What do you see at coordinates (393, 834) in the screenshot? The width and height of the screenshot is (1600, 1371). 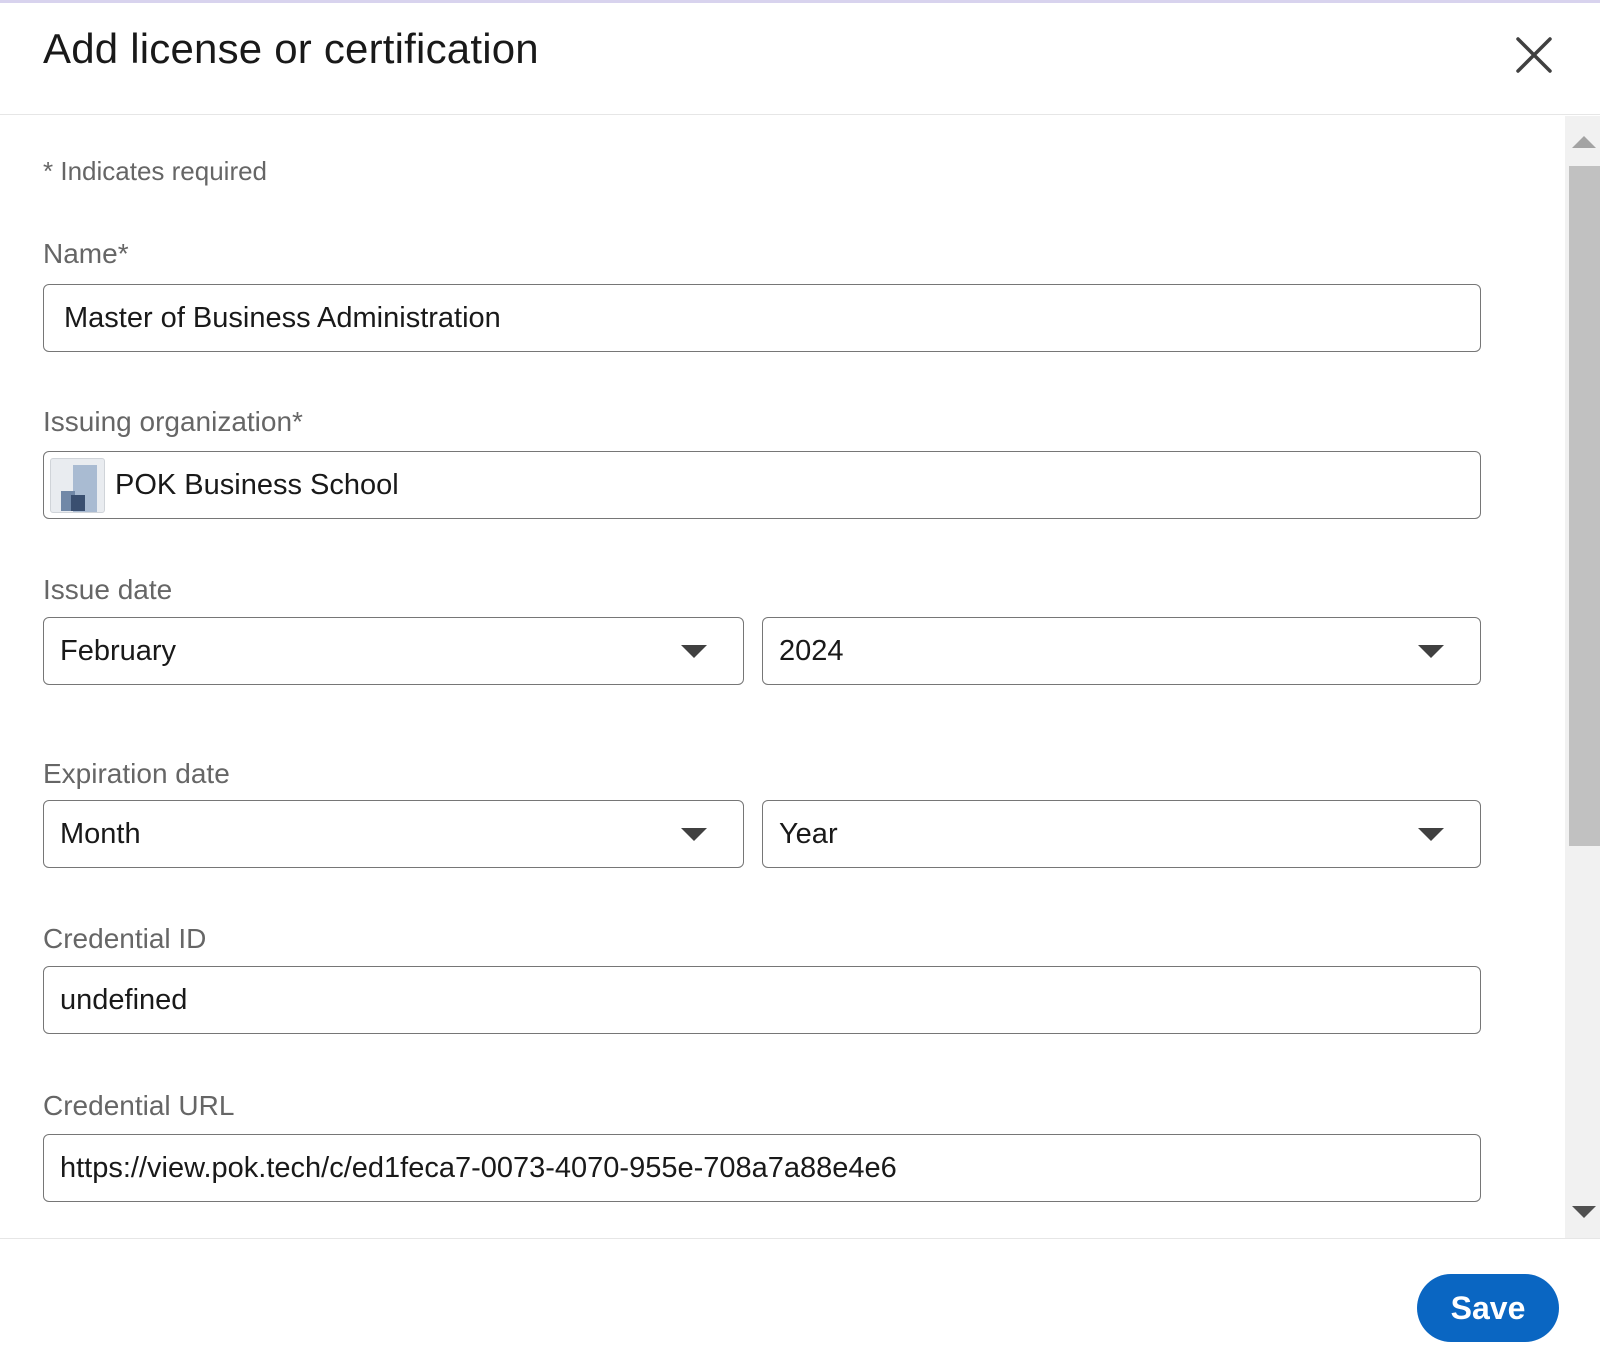 I see `expiration-month-select: Month` at bounding box center [393, 834].